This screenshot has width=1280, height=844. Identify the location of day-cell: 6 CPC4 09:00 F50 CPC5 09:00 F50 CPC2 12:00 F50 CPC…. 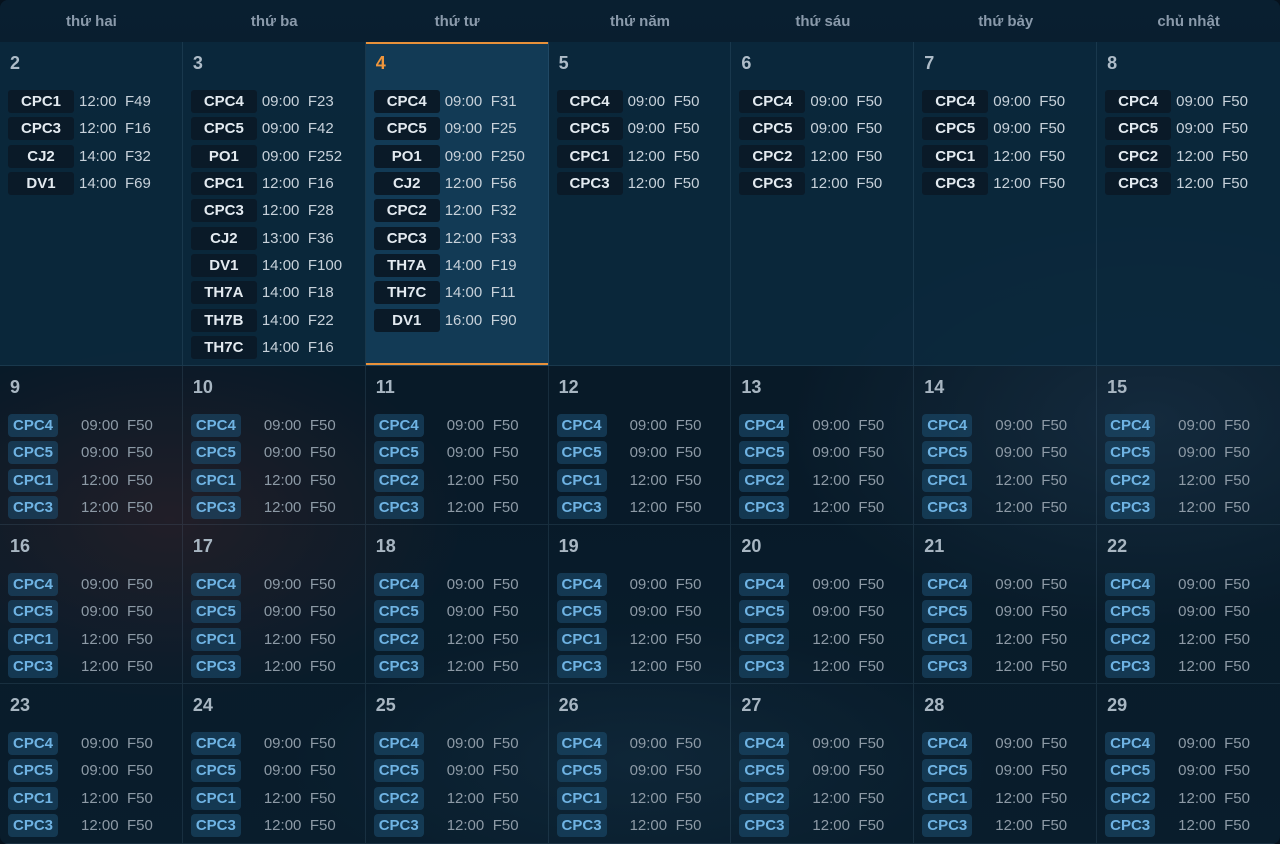
(823, 204).